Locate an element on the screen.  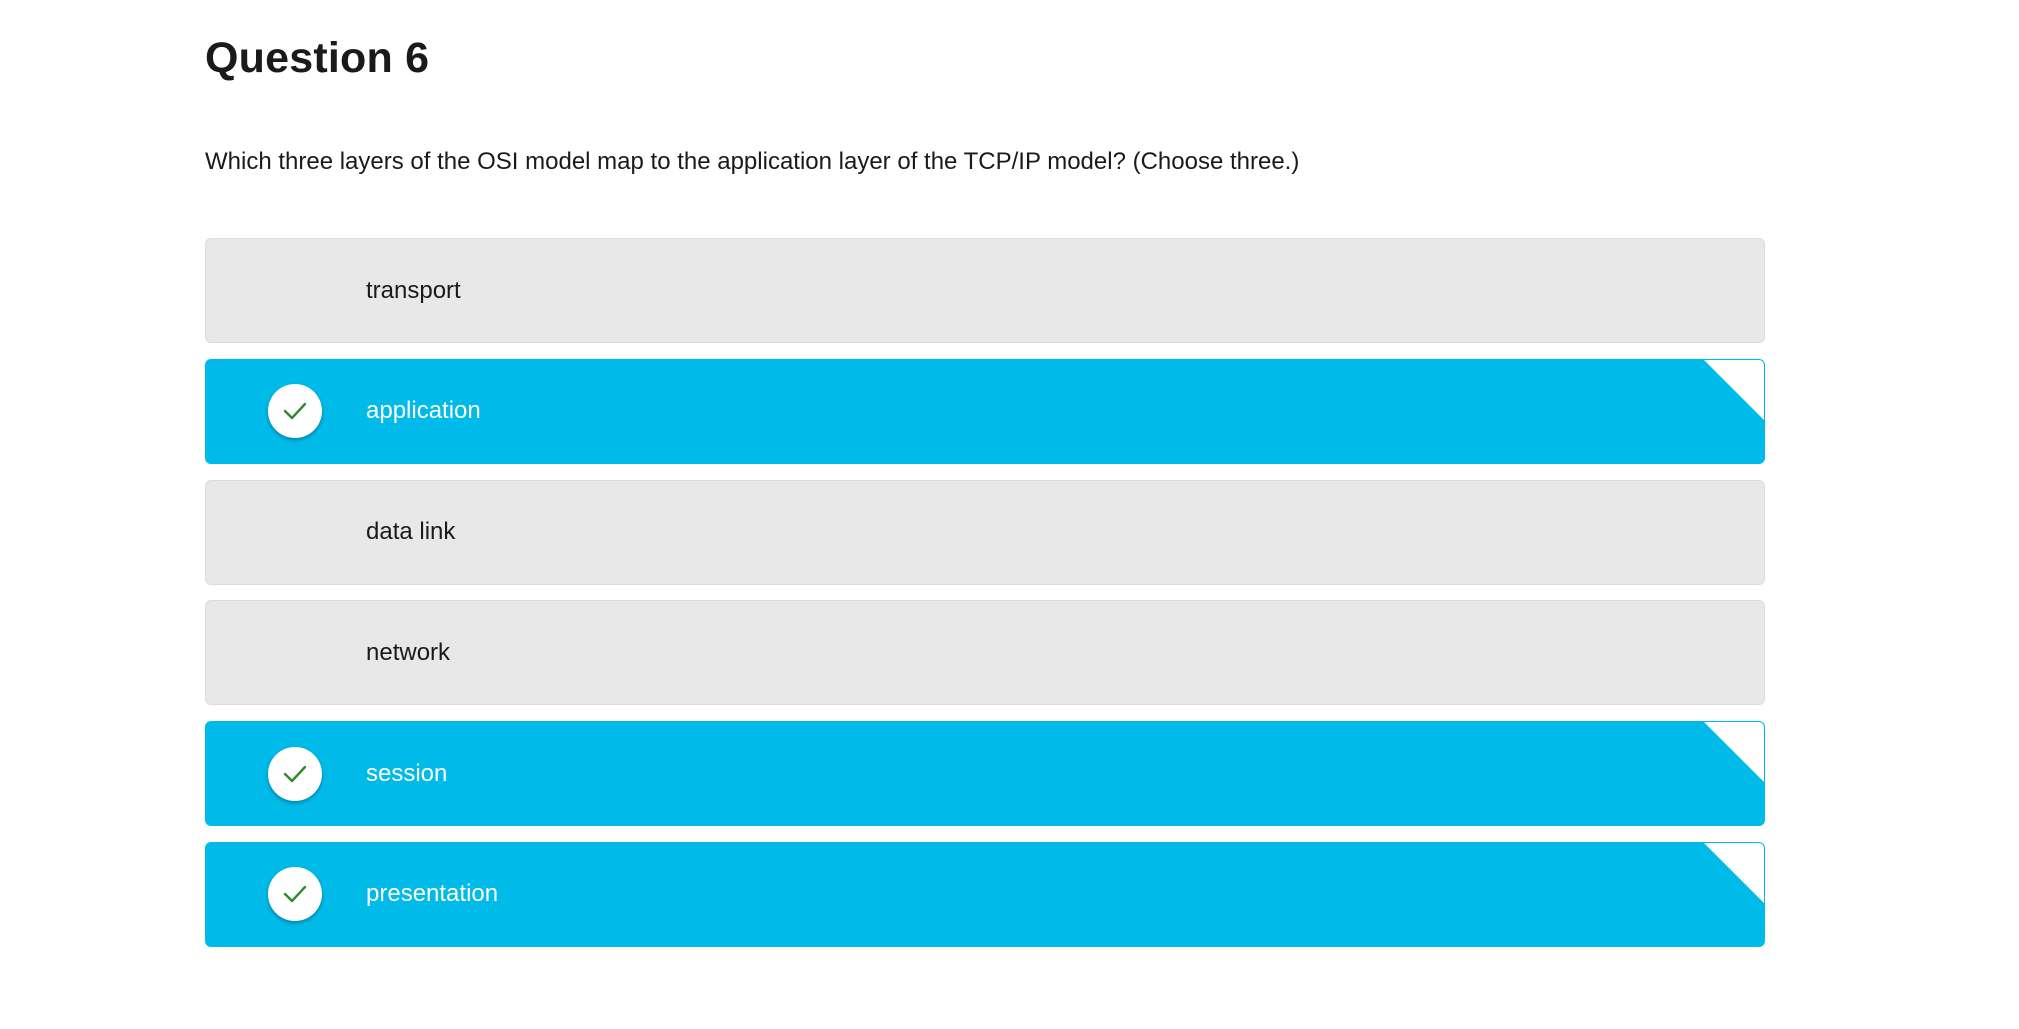
answer-option: data link is located at coordinates (985, 532).